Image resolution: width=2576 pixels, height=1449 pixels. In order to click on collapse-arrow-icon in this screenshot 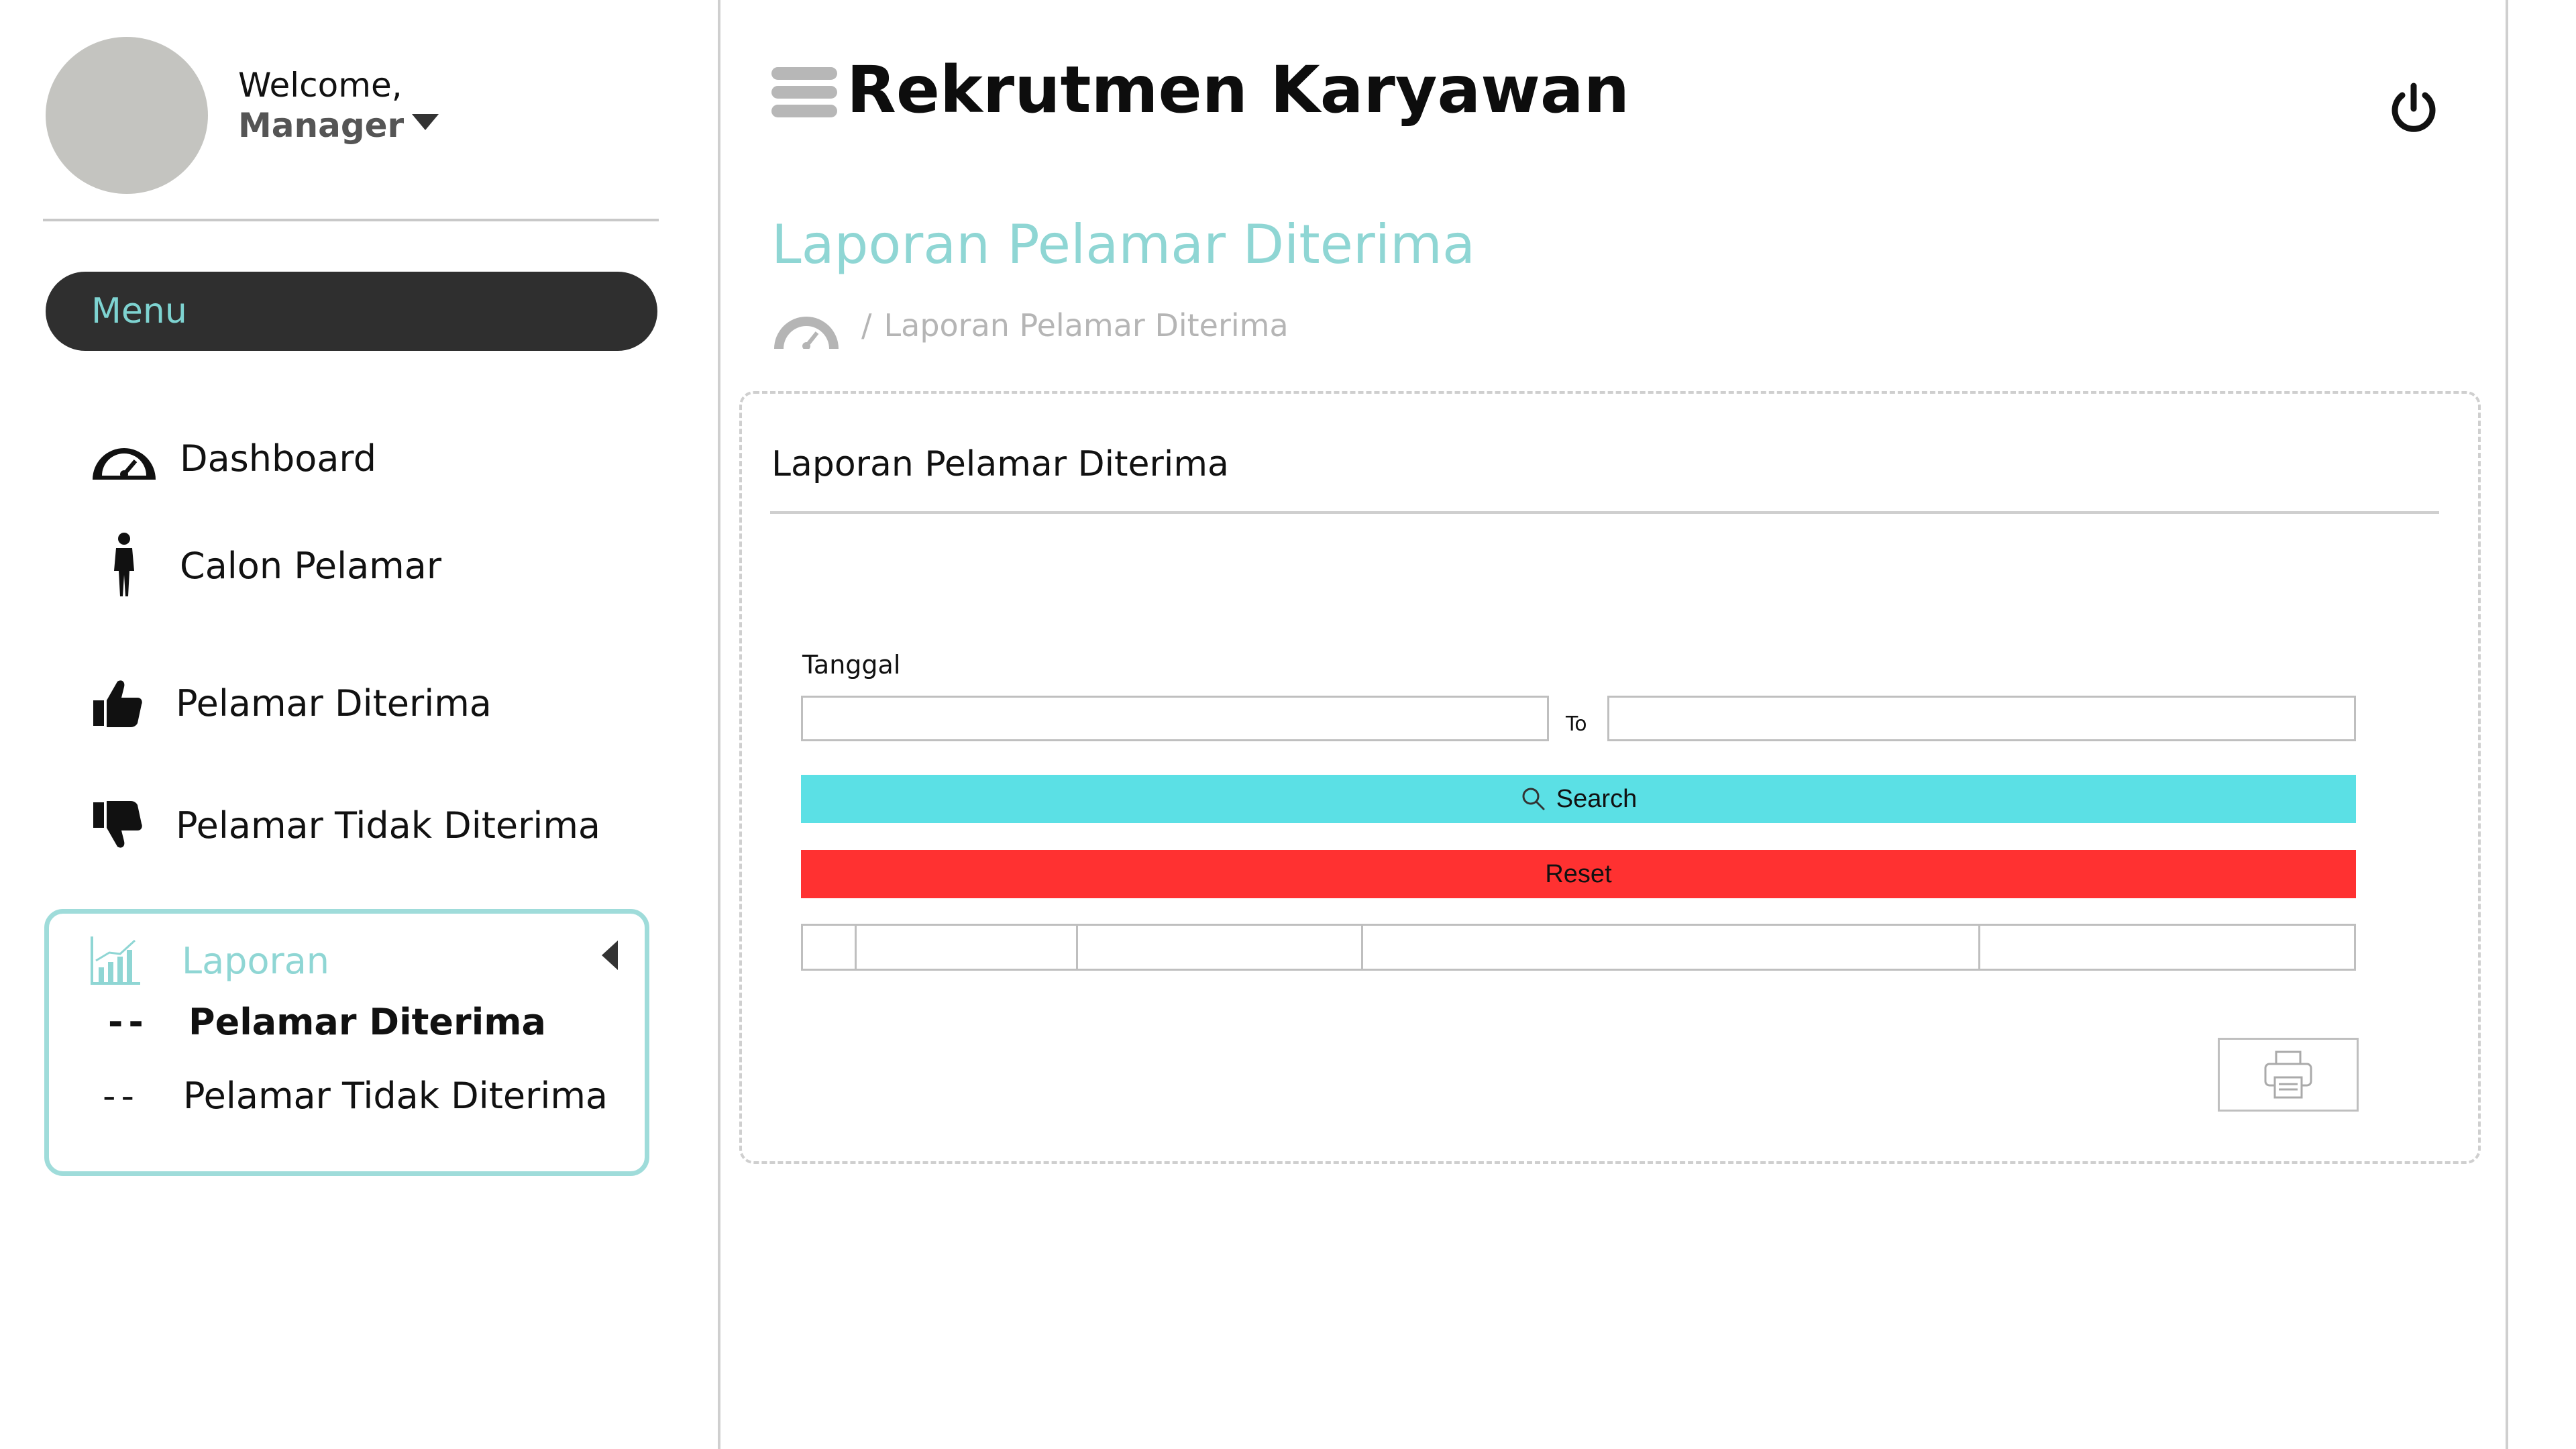, I will do `click(610, 955)`.